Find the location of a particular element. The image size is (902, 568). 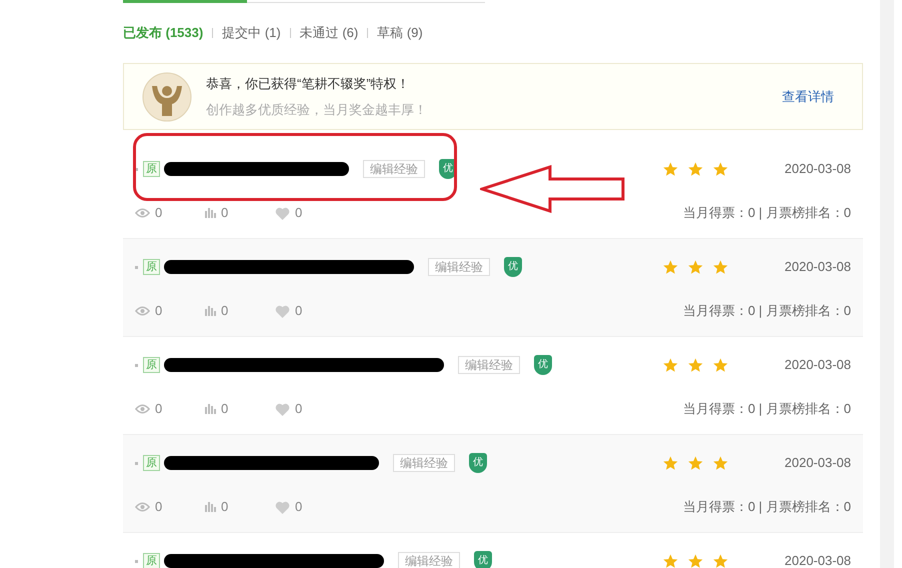

status-tab: 已发布 (1533) is located at coordinates (163, 33).